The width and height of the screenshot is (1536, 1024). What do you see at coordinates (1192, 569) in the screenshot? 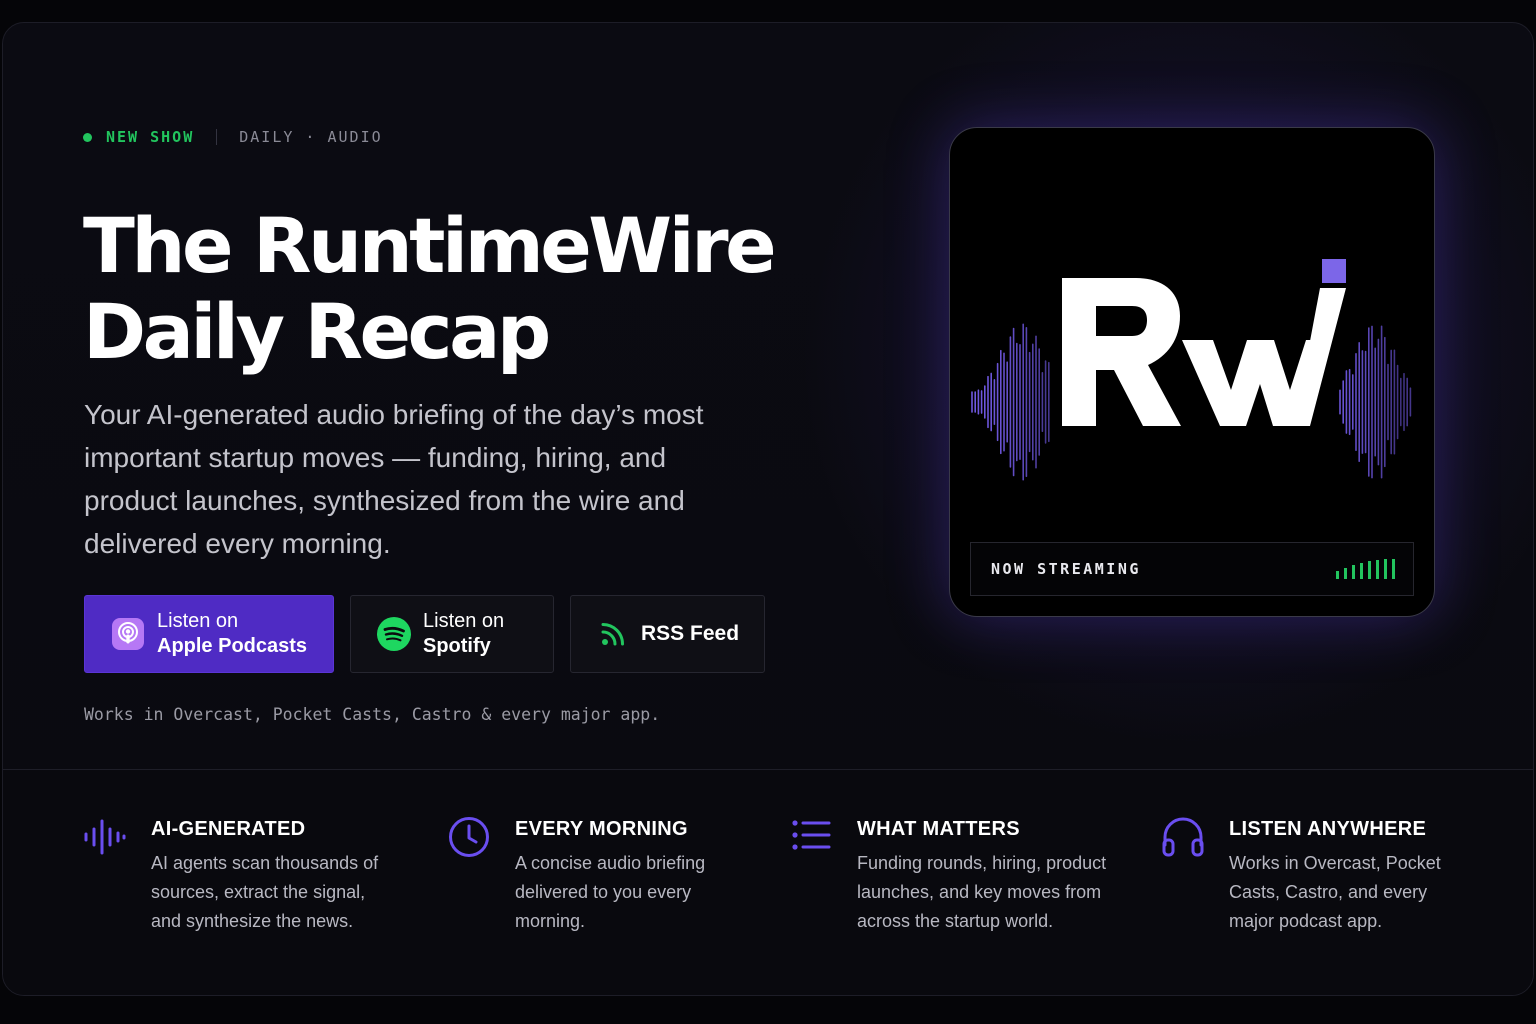
I see `now-streaming-bar: NOW STREAMING` at bounding box center [1192, 569].